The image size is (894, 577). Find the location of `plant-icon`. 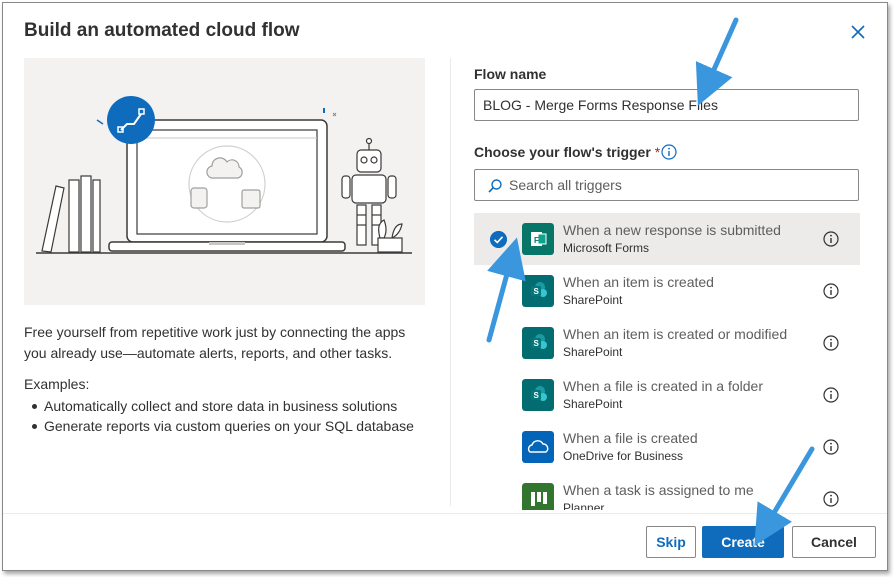

plant-icon is located at coordinates (390, 236).